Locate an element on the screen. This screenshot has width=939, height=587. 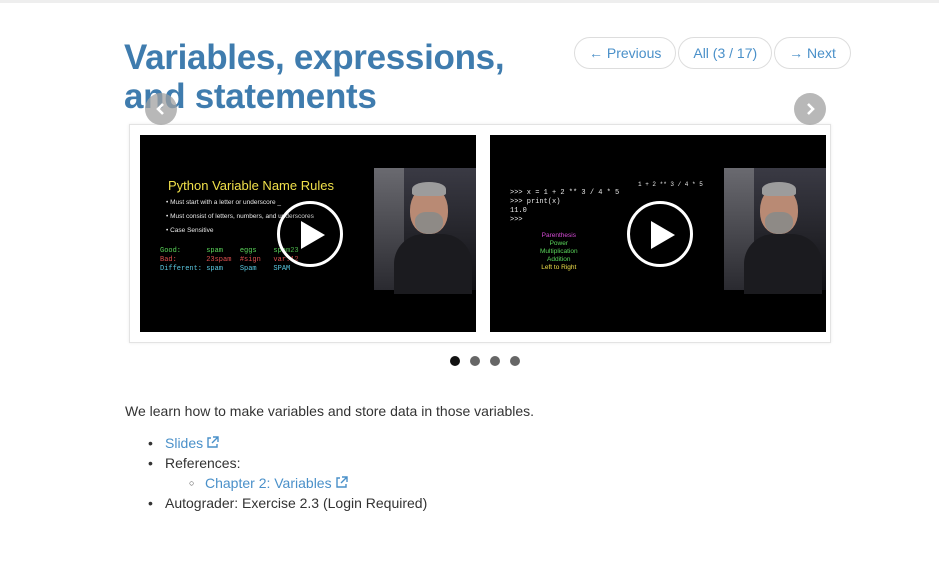
slide-title: Python Variable Name Rules is located at coordinates (251, 185).